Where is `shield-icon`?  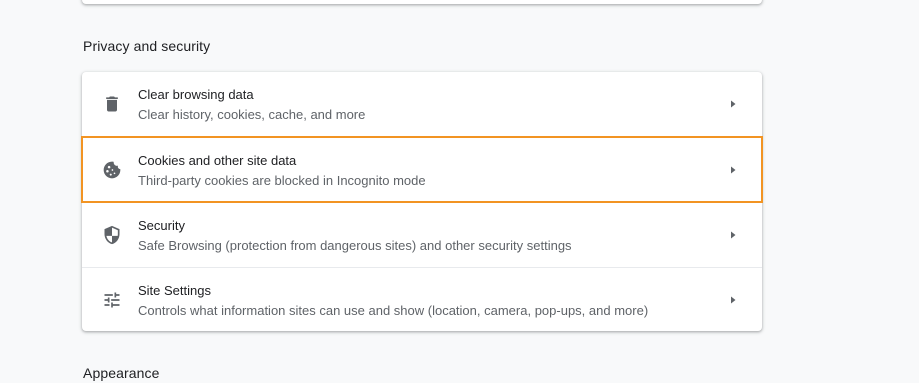
shield-icon is located at coordinates (112, 235).